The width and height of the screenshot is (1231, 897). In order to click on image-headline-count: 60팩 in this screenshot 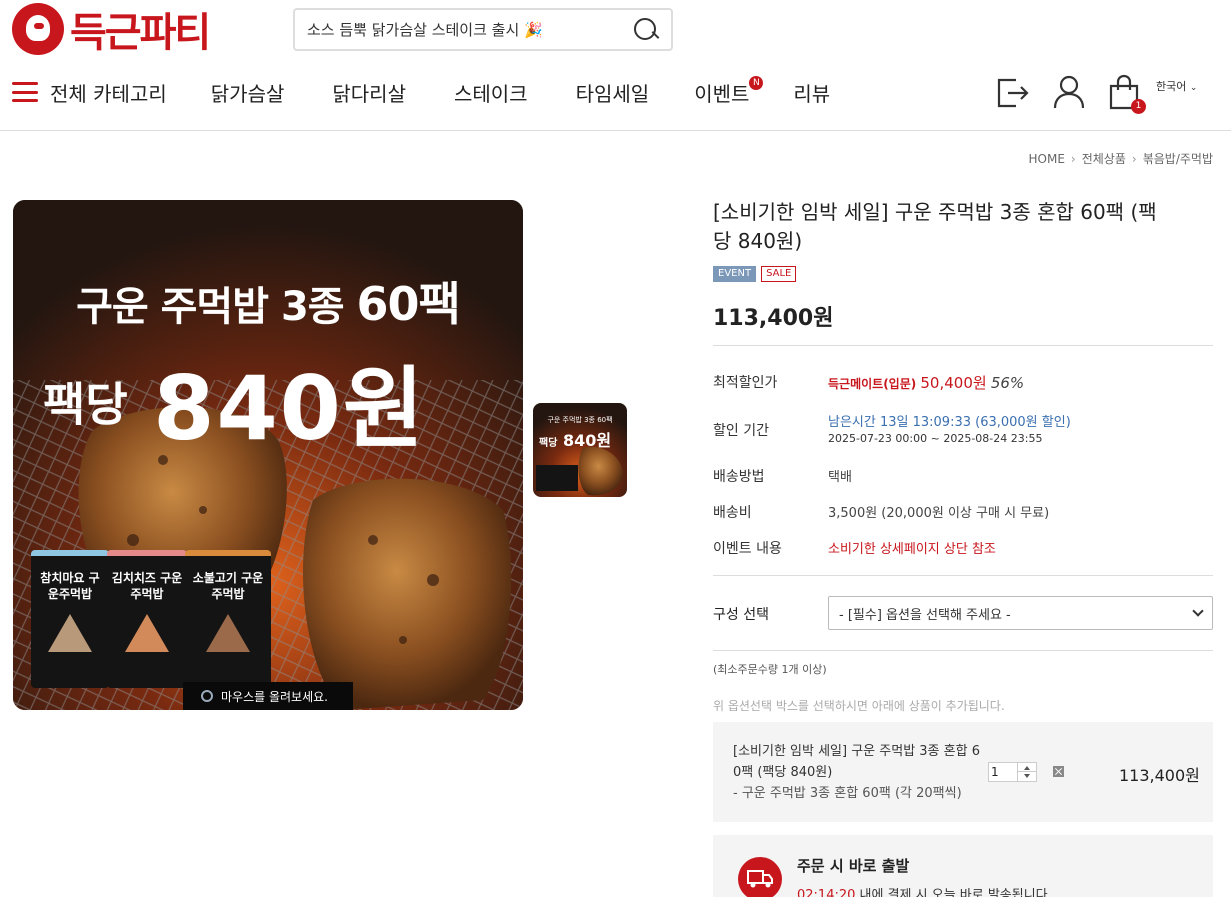, I will do `click(408, 304)`.